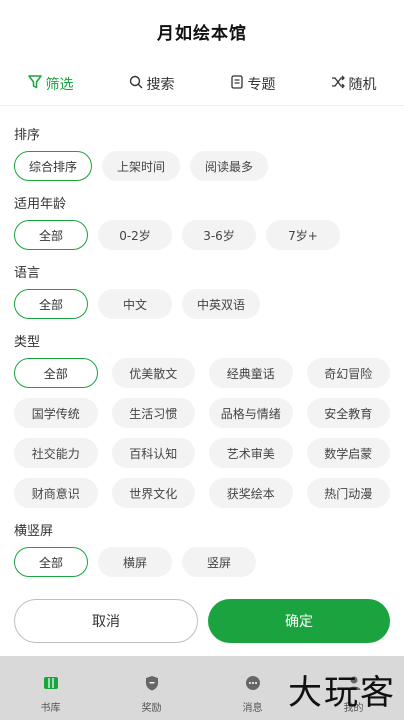  Describe the element at coordinates (56, 373) in the screenshot. I see `type-option: 全部` at that location.